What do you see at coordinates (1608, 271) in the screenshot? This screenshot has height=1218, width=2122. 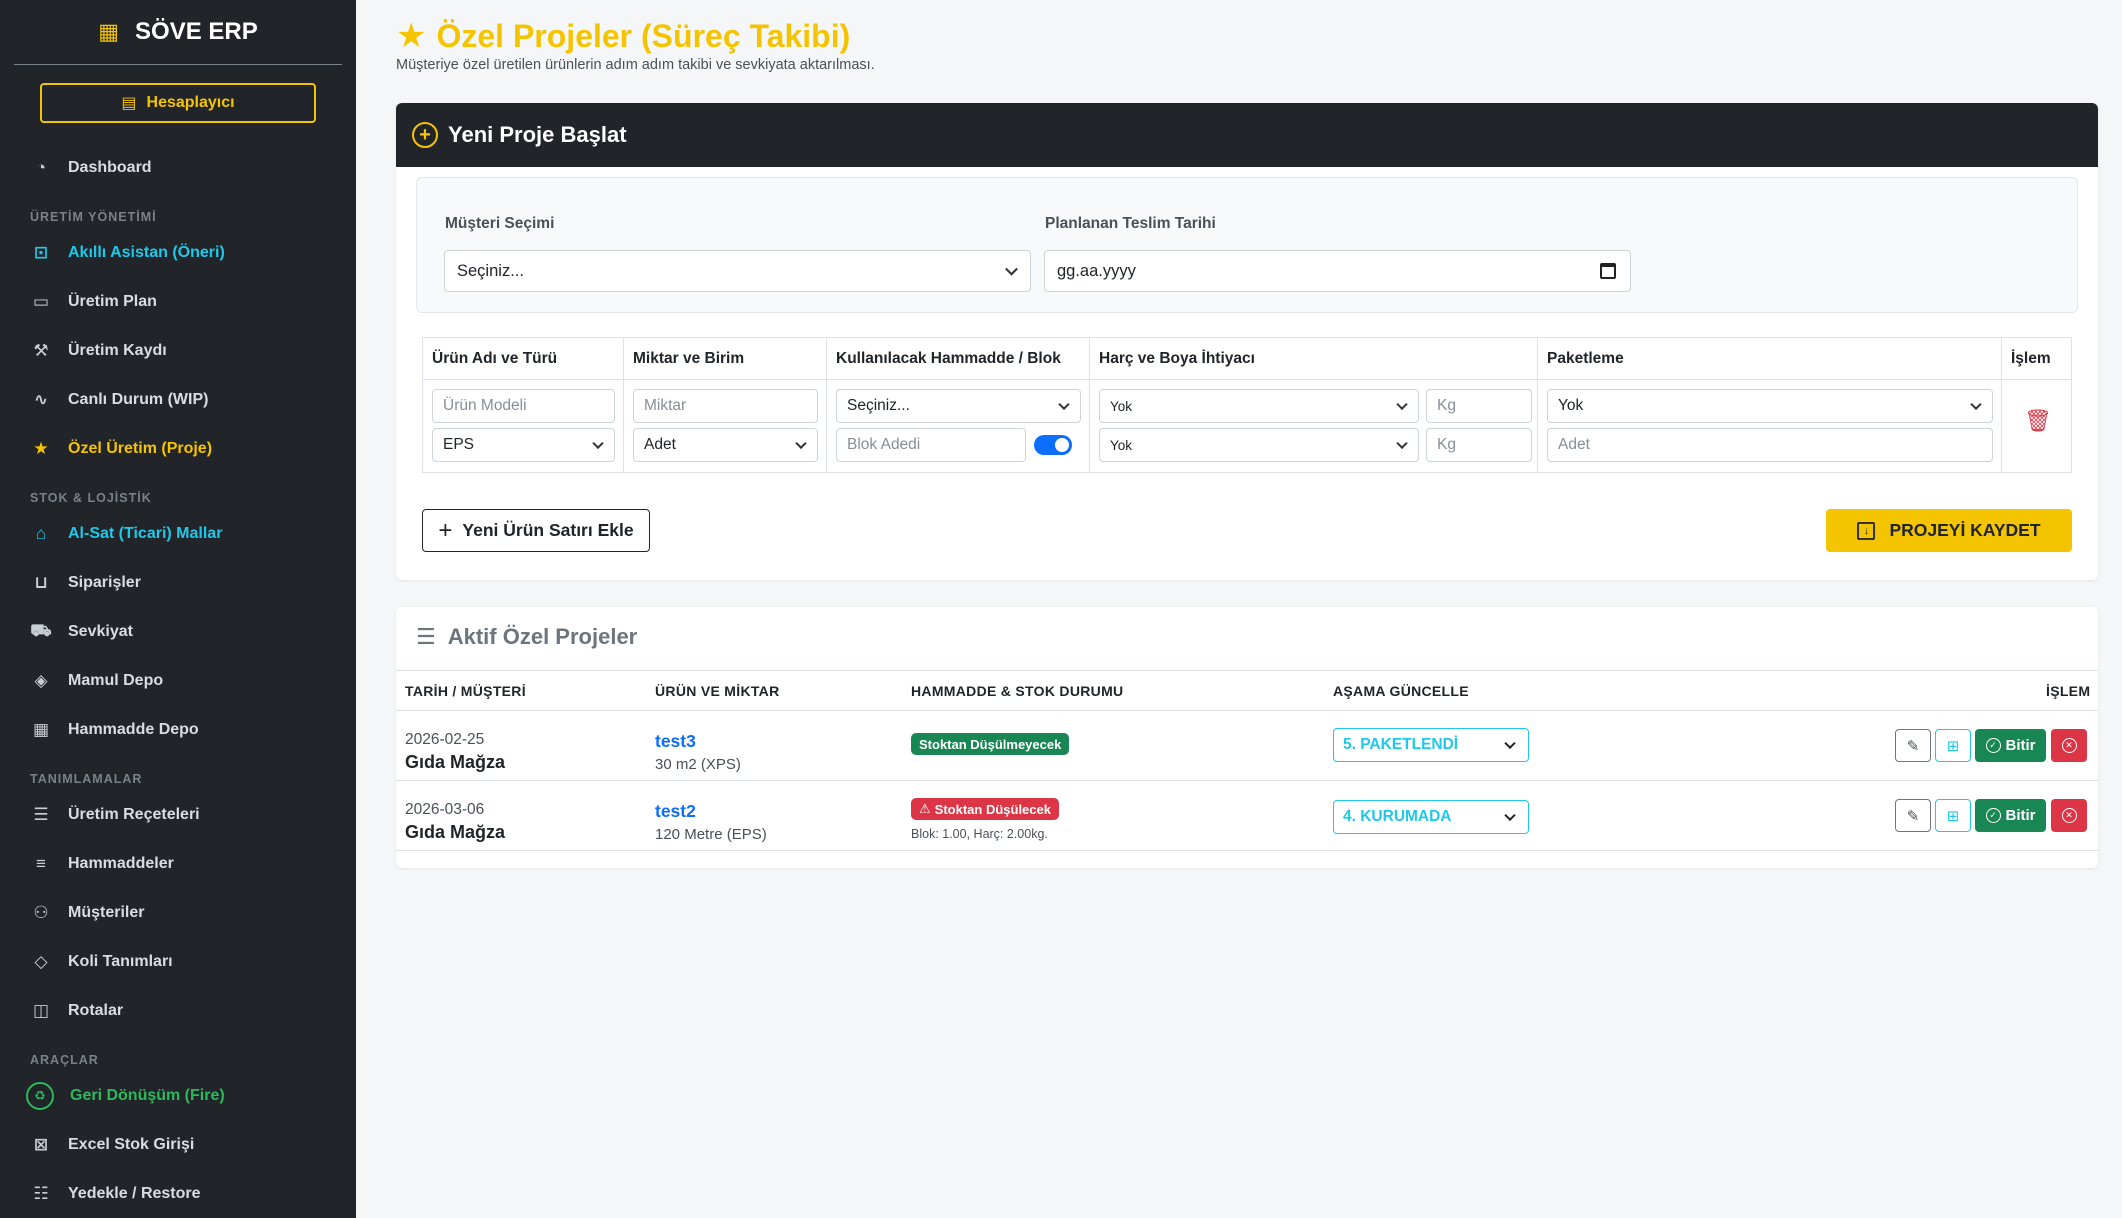 I see `calendar-icon` at bounding box center [1608, 271].